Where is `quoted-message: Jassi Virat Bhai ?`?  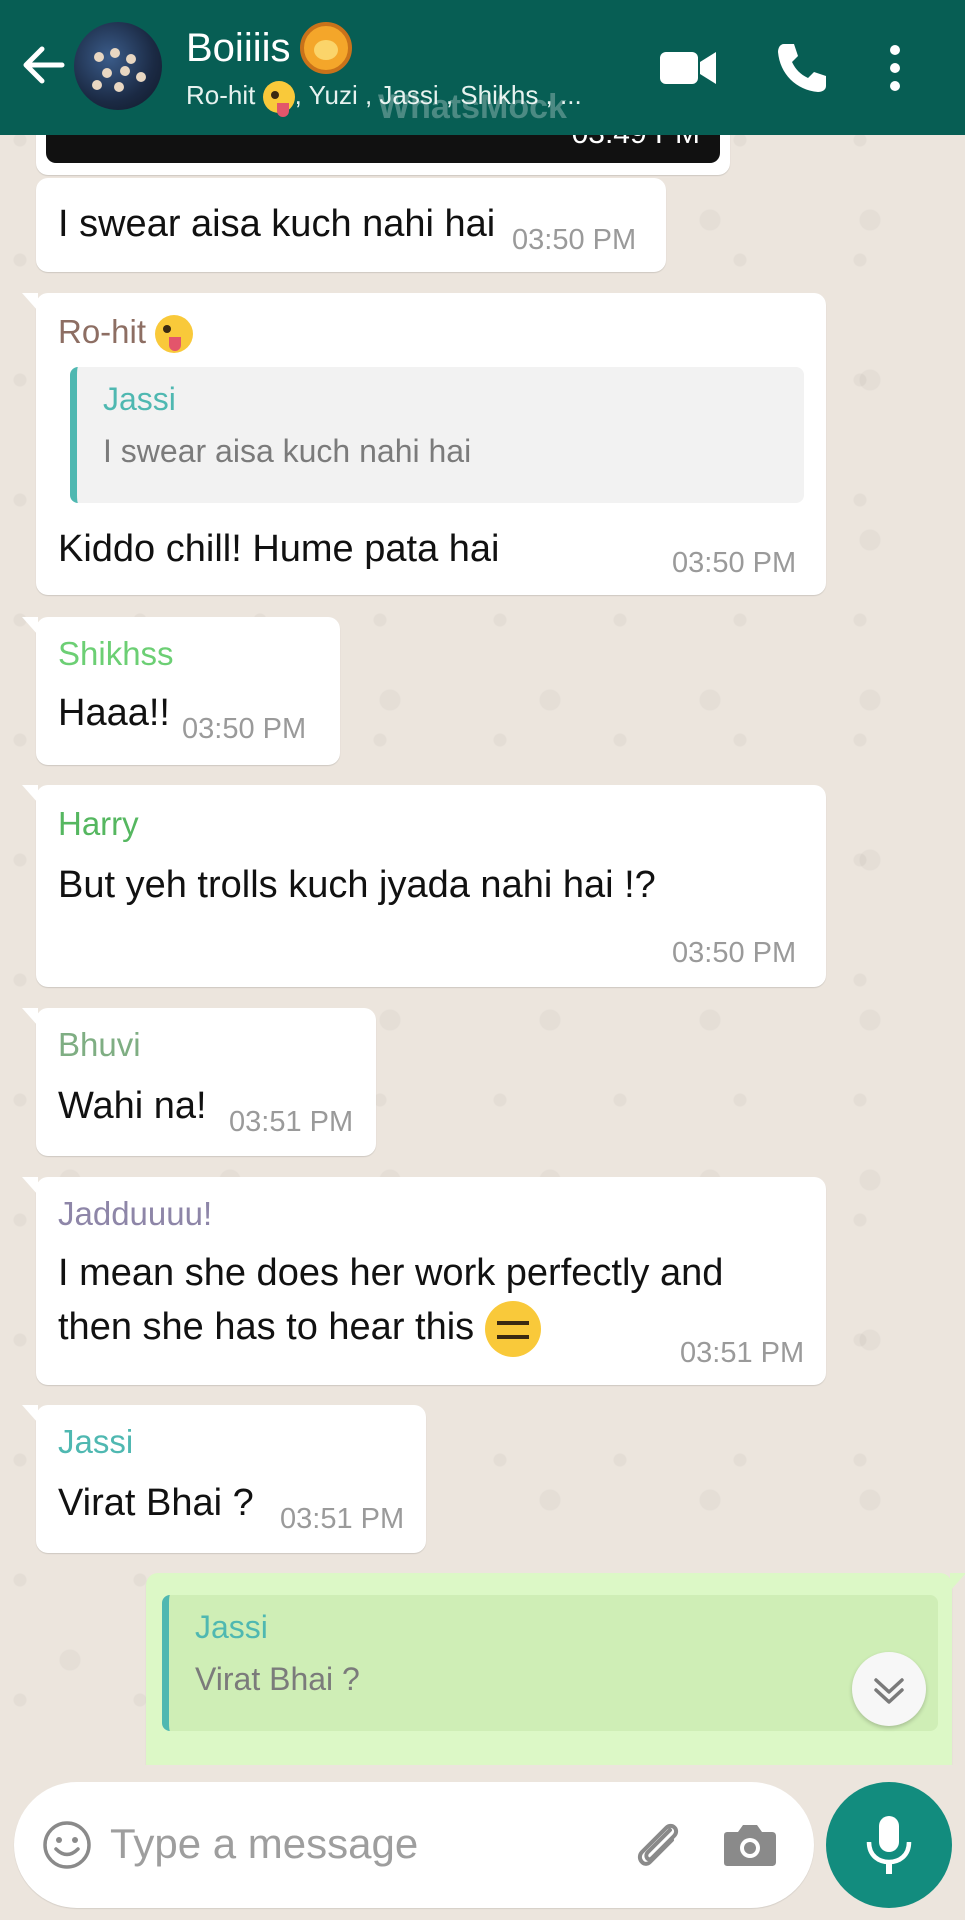 quoted-message: Jassi Virat Bhai ? is located at coordinates (550, 1663).